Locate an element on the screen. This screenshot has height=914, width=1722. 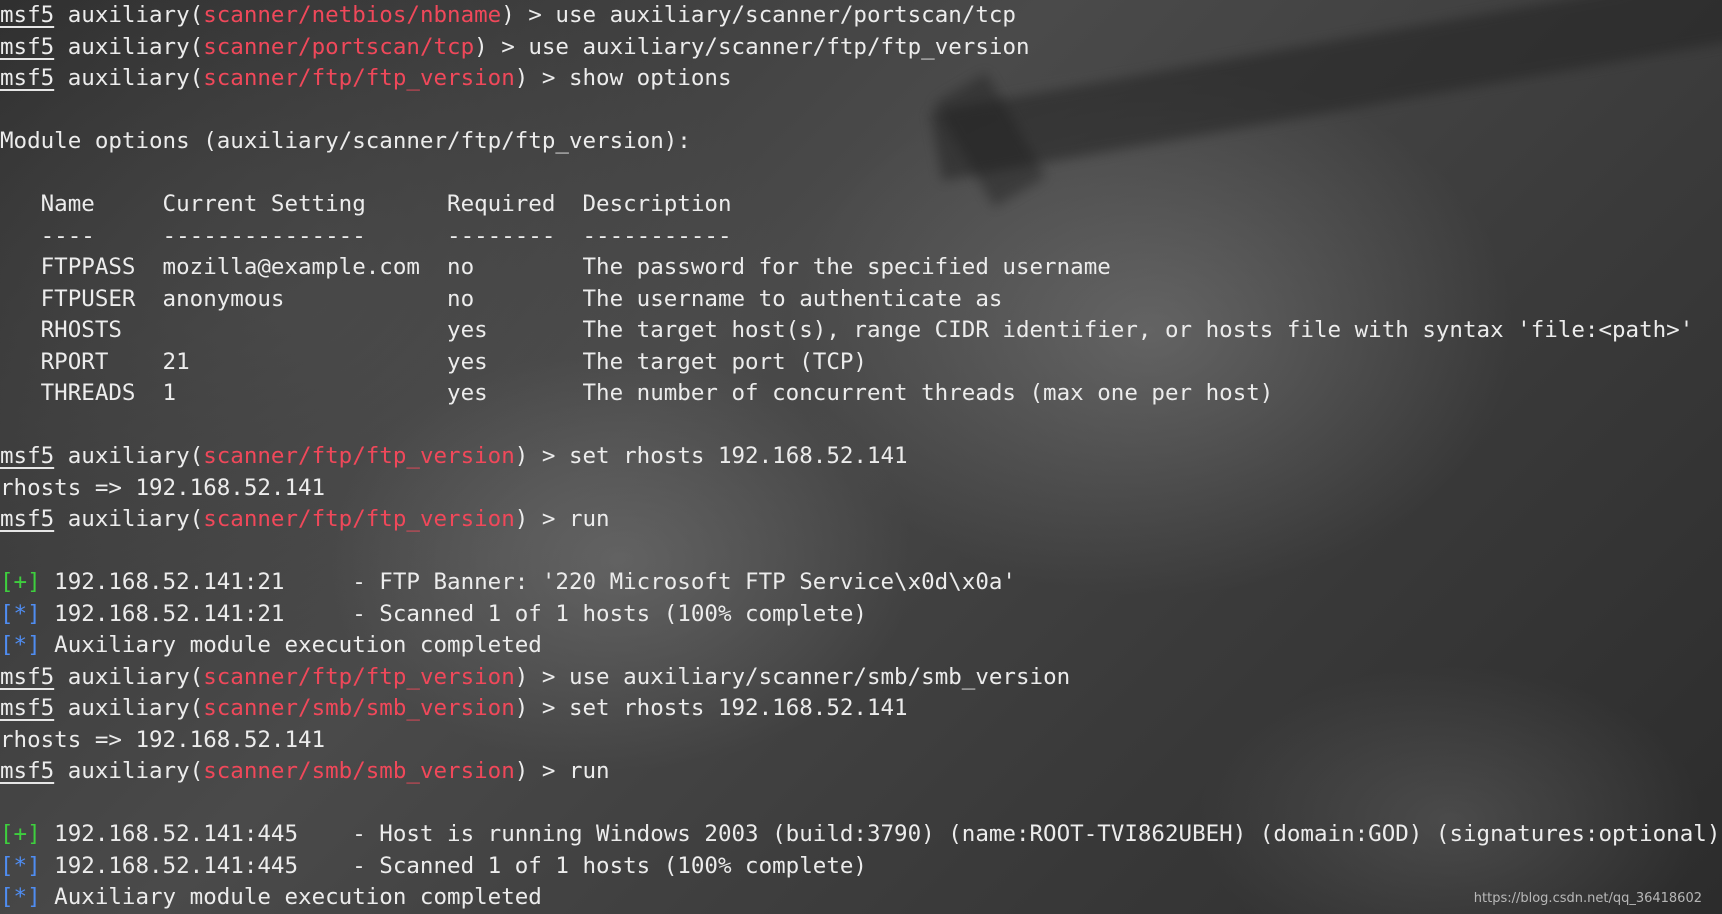
prompt-module: scanner/portscan/tcp is located at coordinates (339, 46).